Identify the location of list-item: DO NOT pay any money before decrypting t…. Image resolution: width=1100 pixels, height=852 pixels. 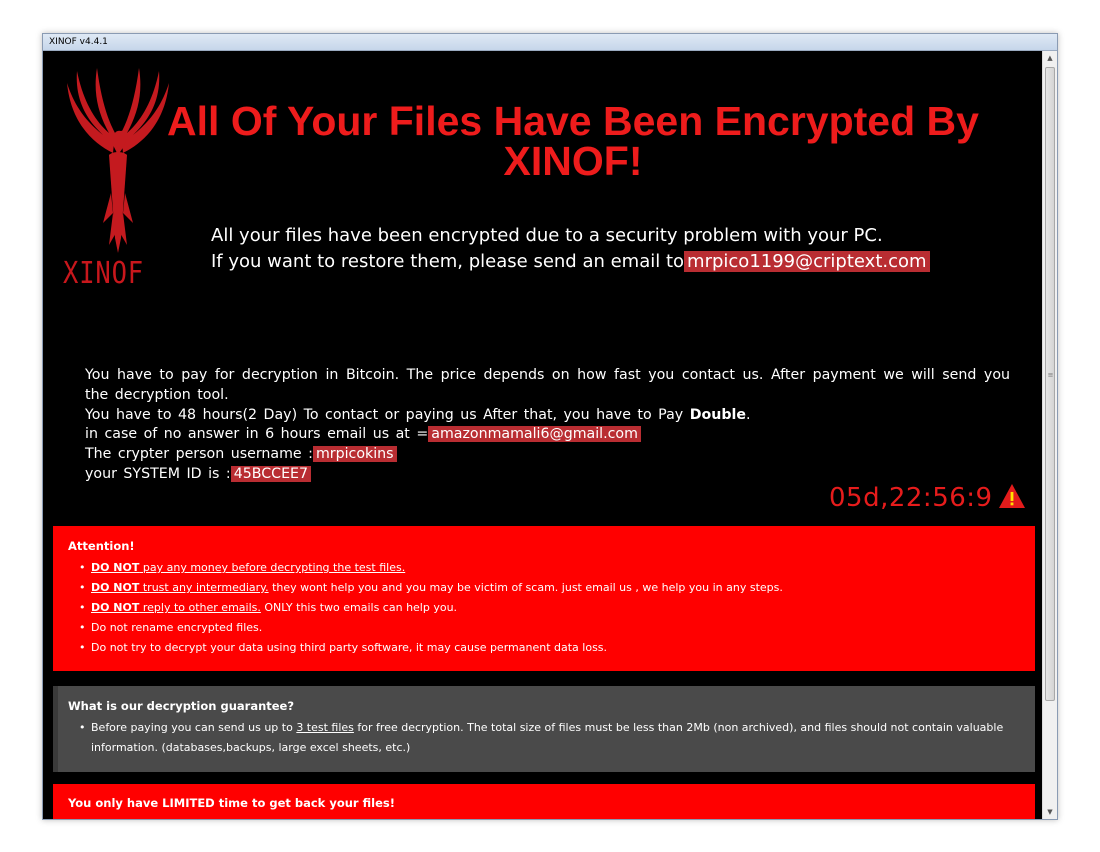
(551, 568).